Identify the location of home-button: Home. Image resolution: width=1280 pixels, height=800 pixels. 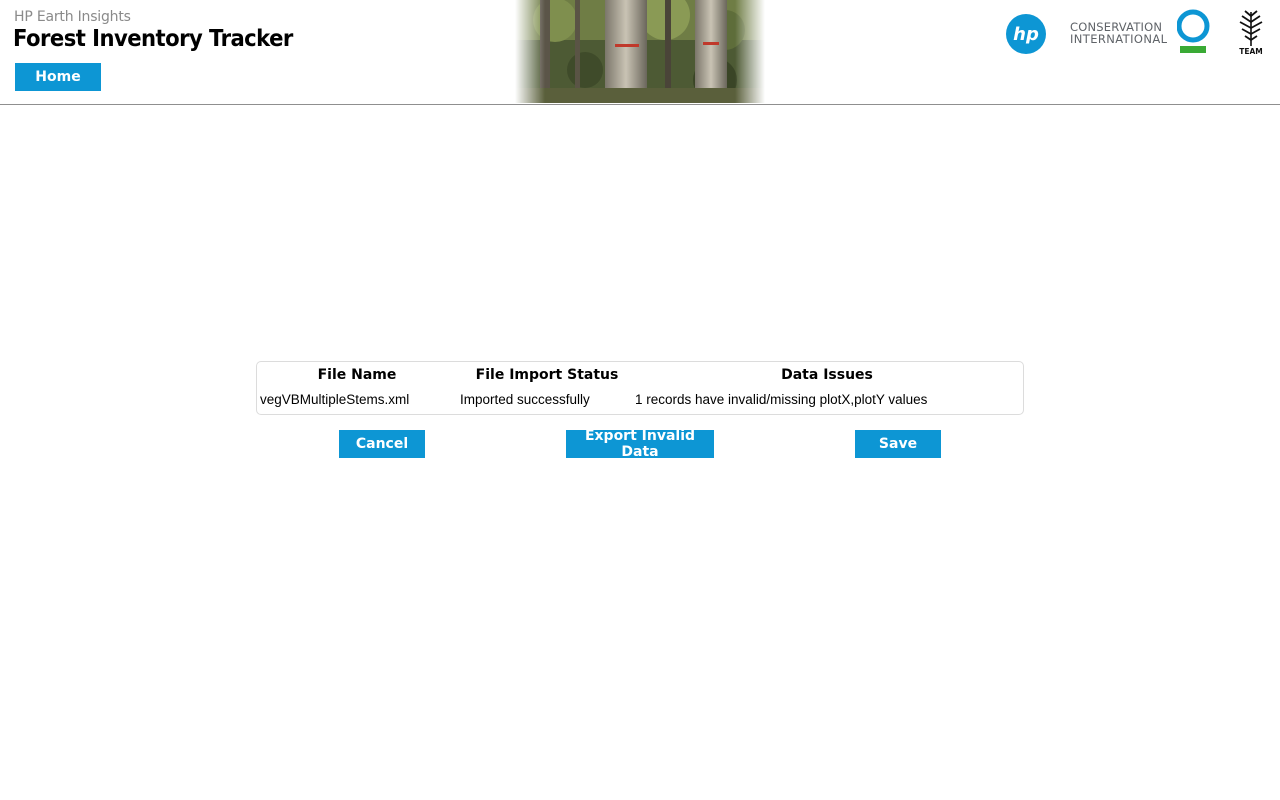
(58, 77).